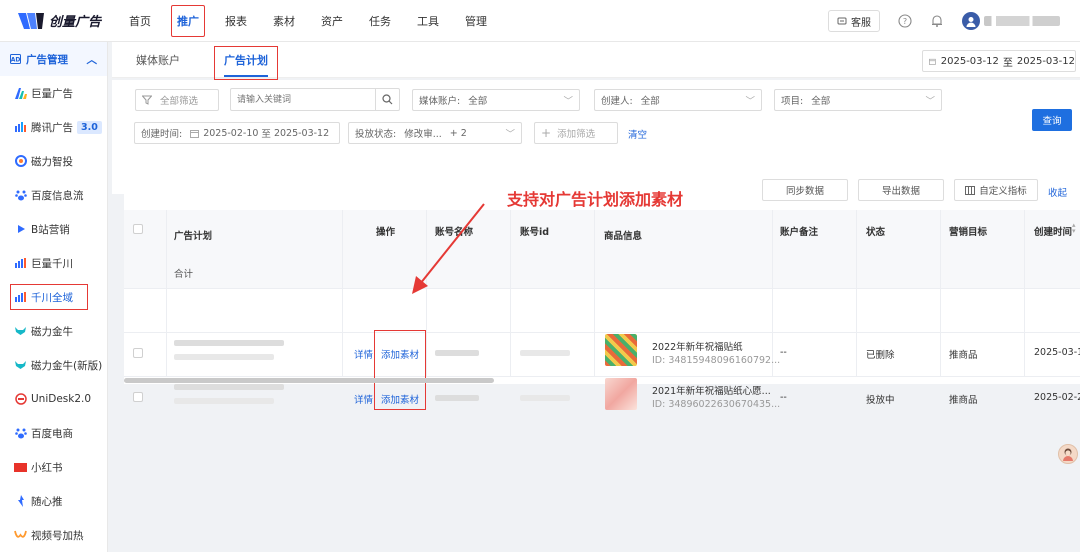 This screenshot has height=552, width=1080. I want to click on sidebar-item-tencent: 腾讯广告 3.0, so click(53, 127).